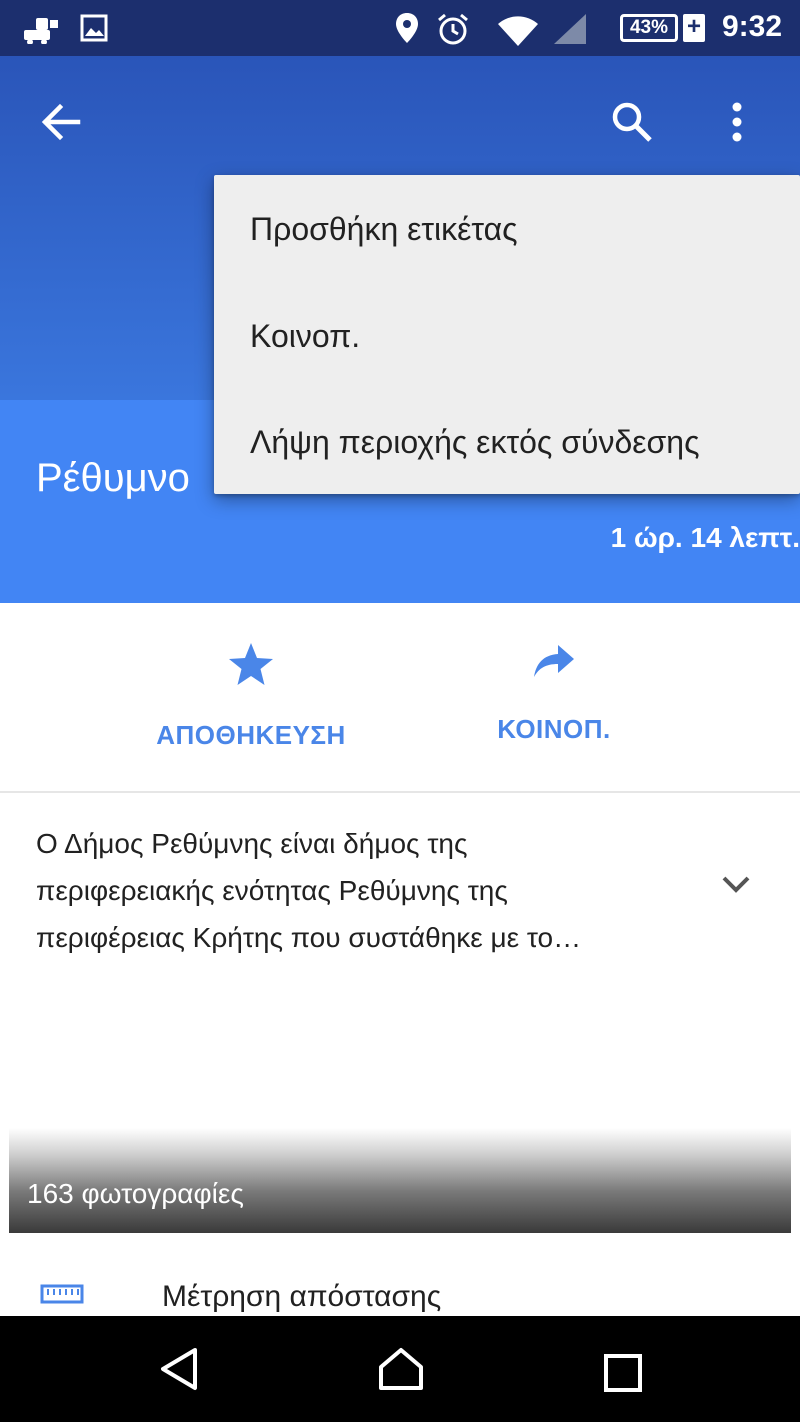 The height and width of the screenshot is (1422, 800). What do you see at coordinates (302, 1296) in the screenshot?
I see `measure-distance-label: Μέτρηση απόστασης` at bounding box center [302, 1296].